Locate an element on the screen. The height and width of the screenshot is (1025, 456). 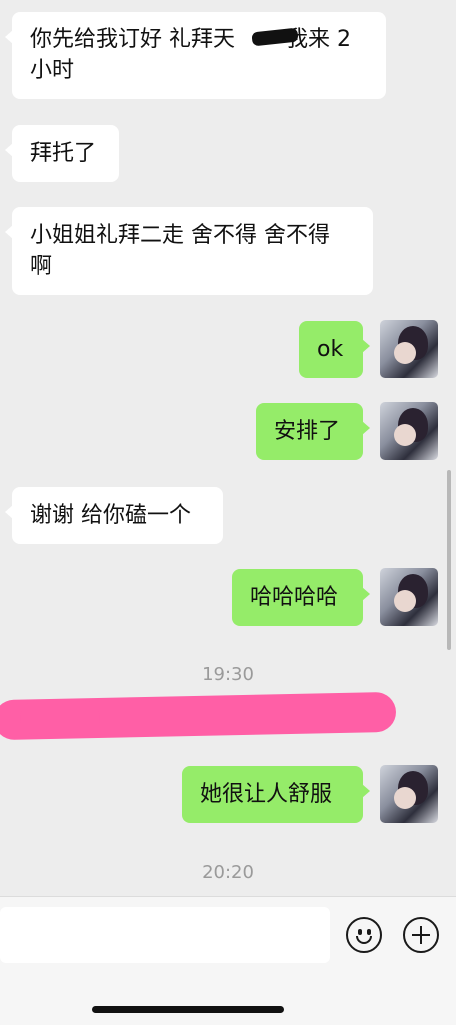
timestamp: 20:20 is located at coordinates (228, 872).